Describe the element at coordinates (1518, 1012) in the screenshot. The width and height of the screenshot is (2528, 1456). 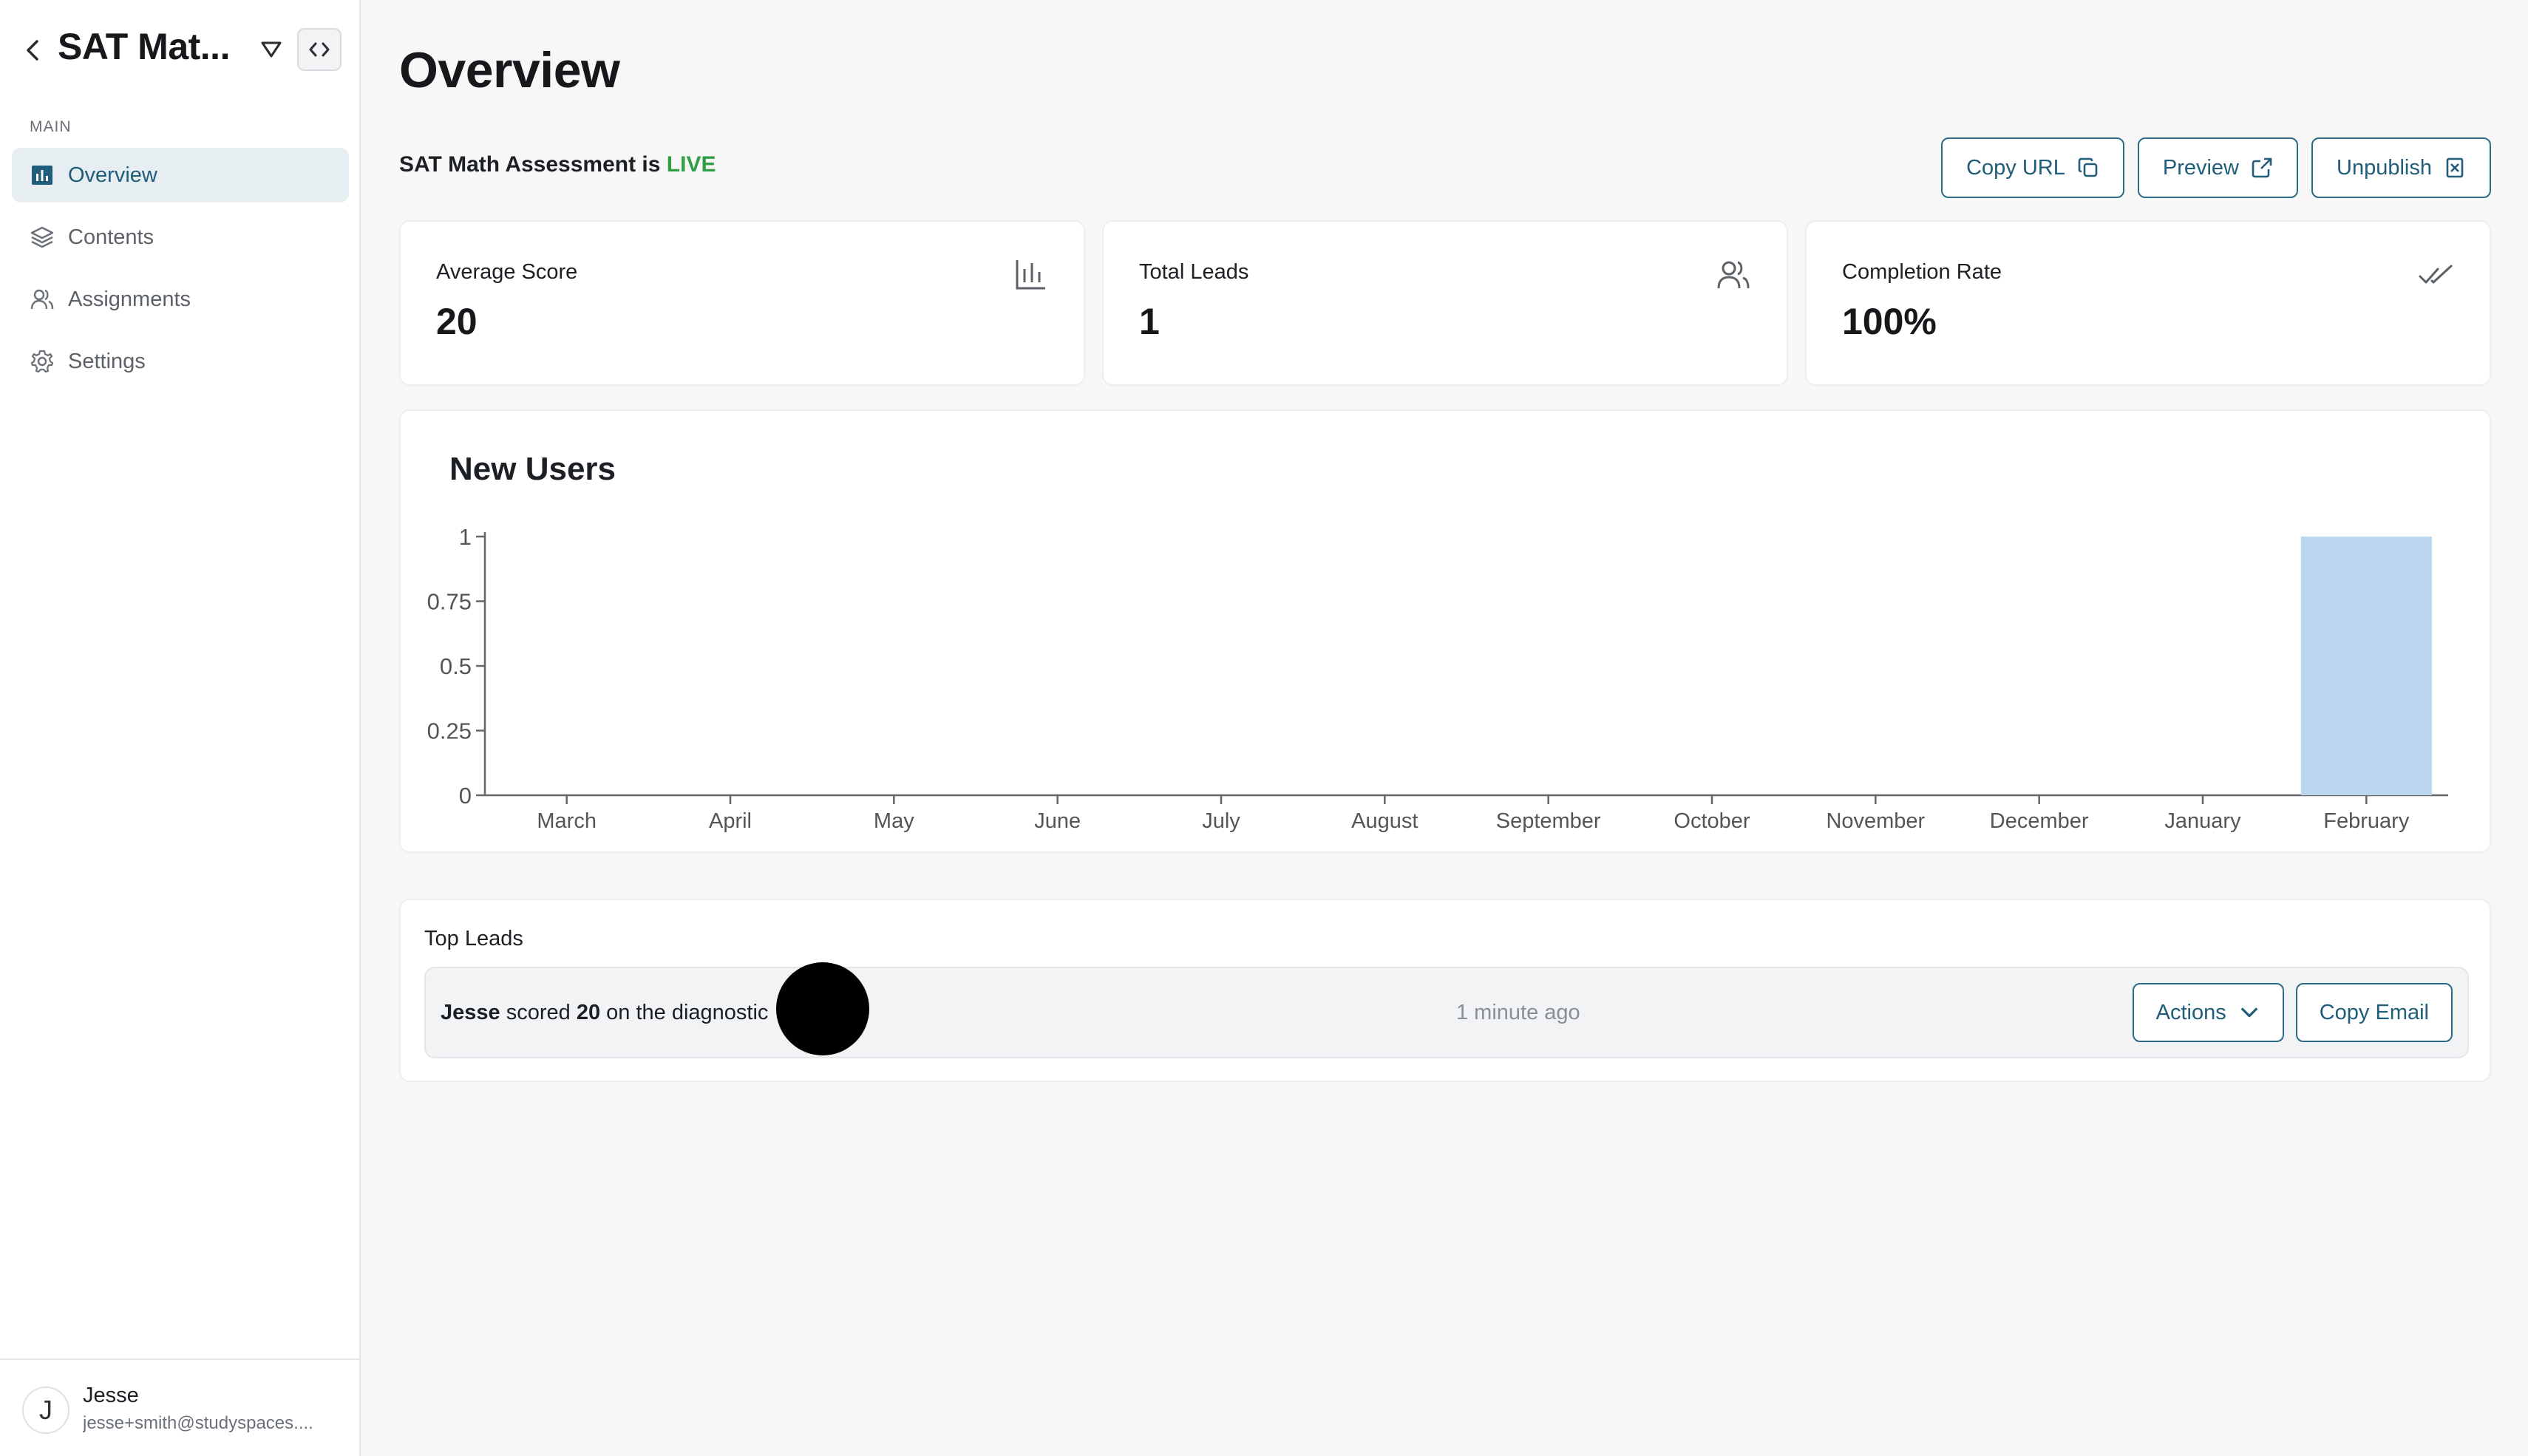
I see `lead-timestamp: 1 minute ago` at that location.